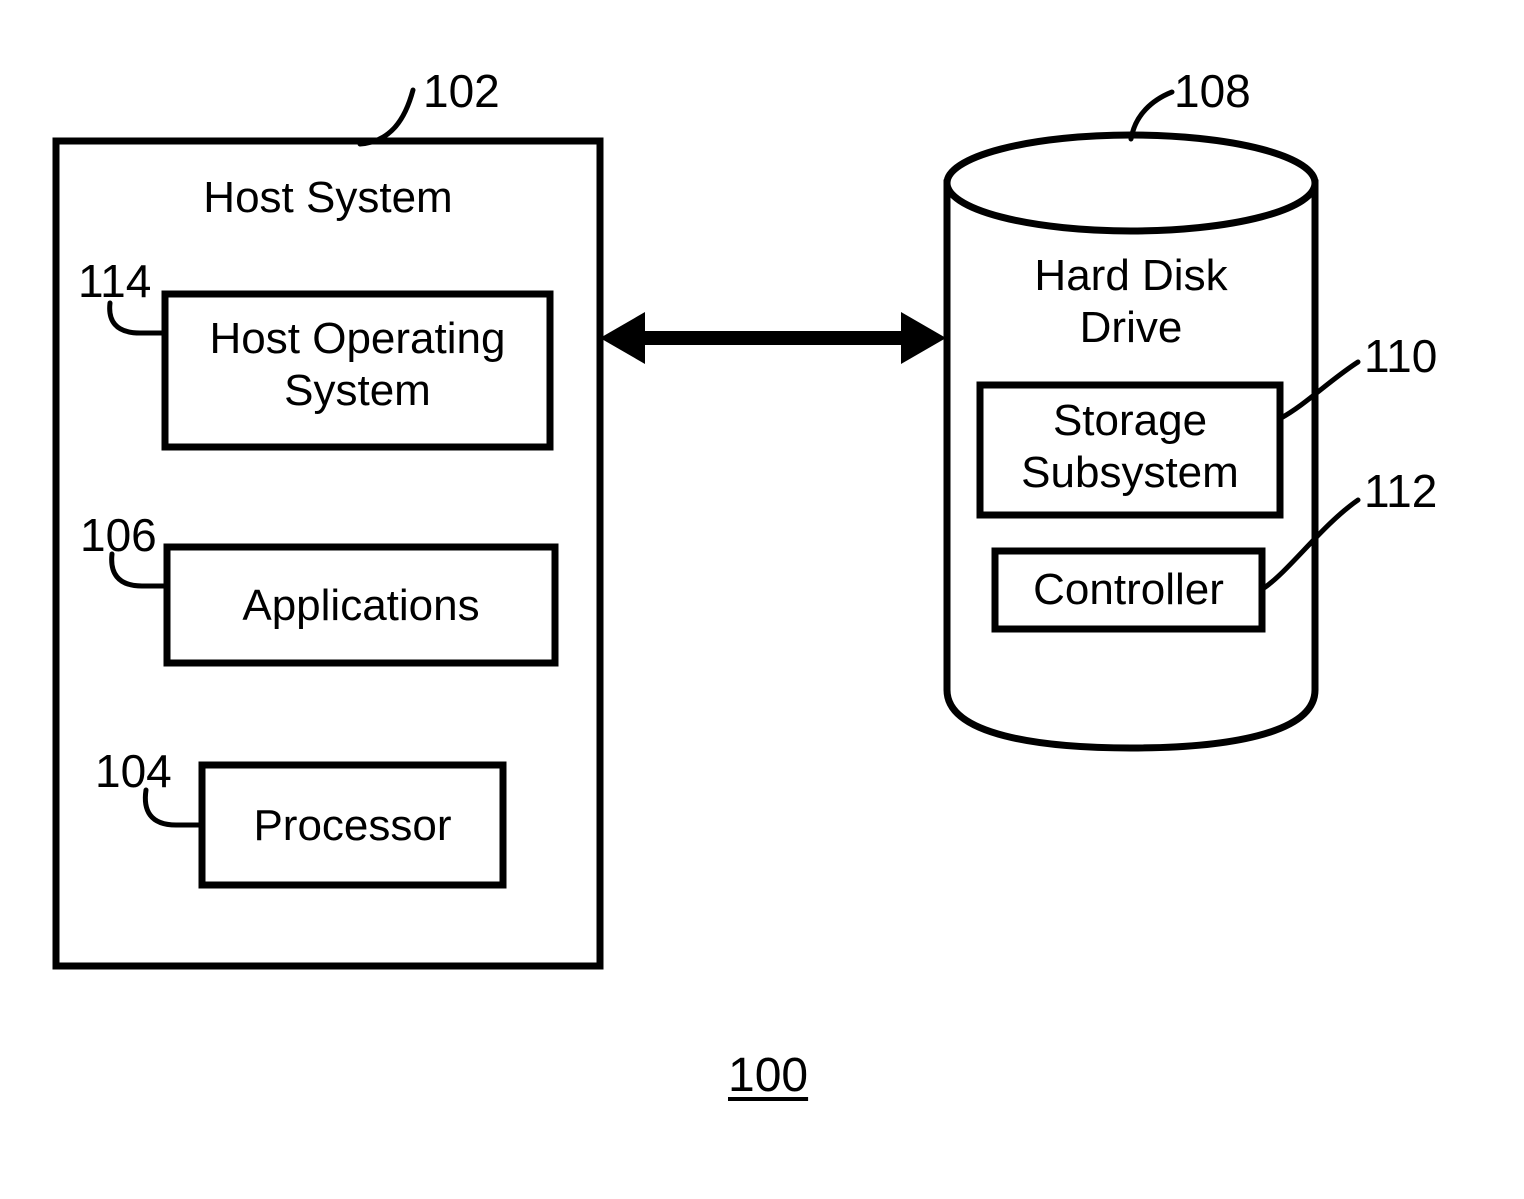 This screenshot has width=1524, height=1199. I want to click on figure-number: 100, so click(768, 1075).